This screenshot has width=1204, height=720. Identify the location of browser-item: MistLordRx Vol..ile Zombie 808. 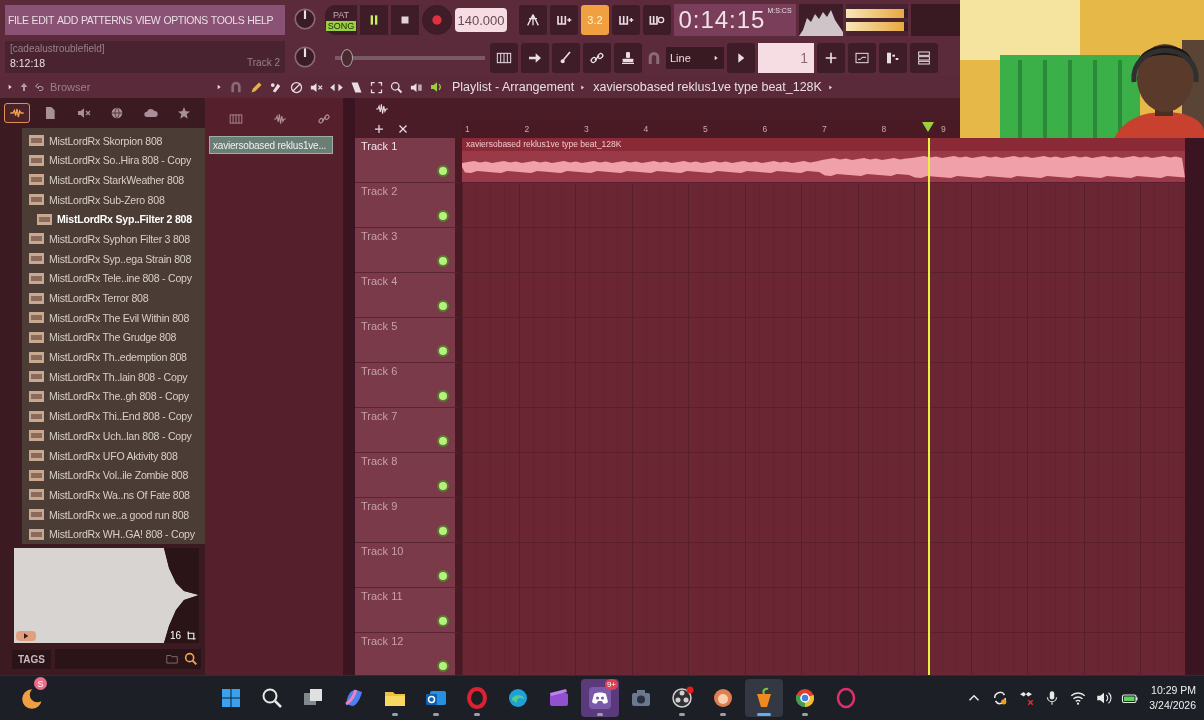
(119, 475).